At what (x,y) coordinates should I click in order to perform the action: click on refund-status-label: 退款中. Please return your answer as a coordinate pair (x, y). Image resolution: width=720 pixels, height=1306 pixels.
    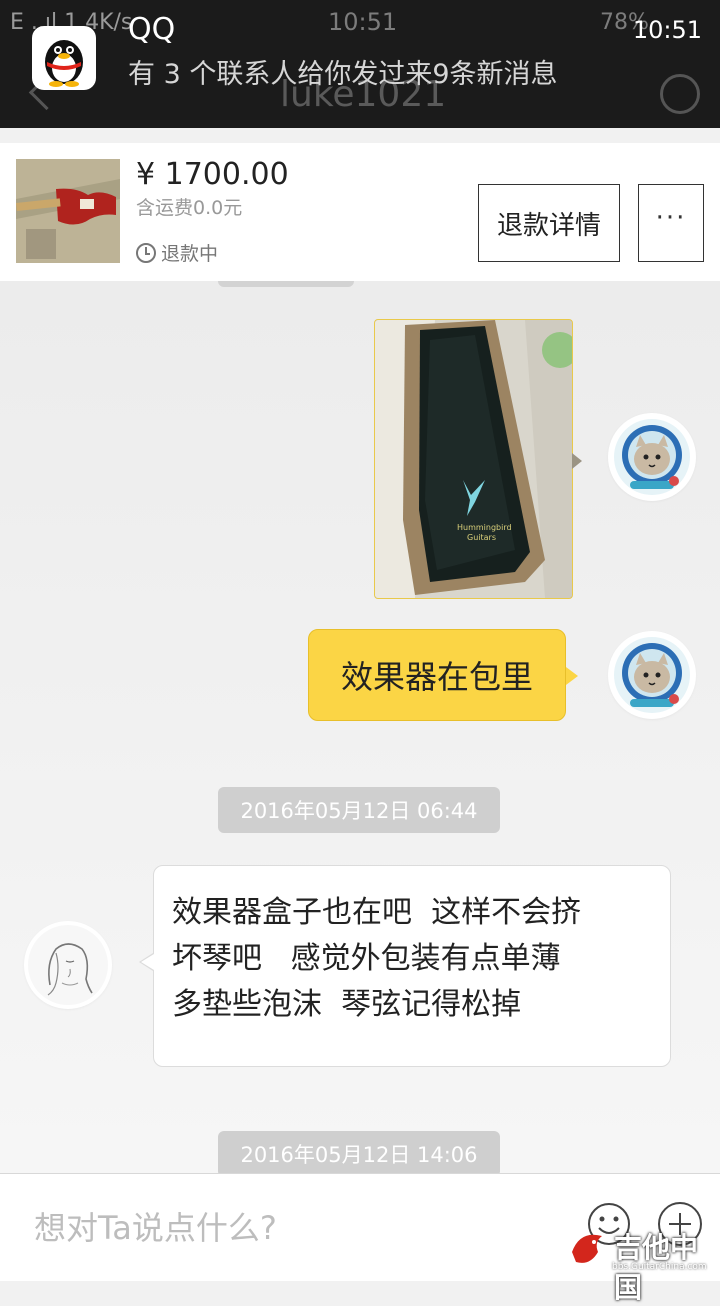
    Looking at the image, I should click on (190, 254).